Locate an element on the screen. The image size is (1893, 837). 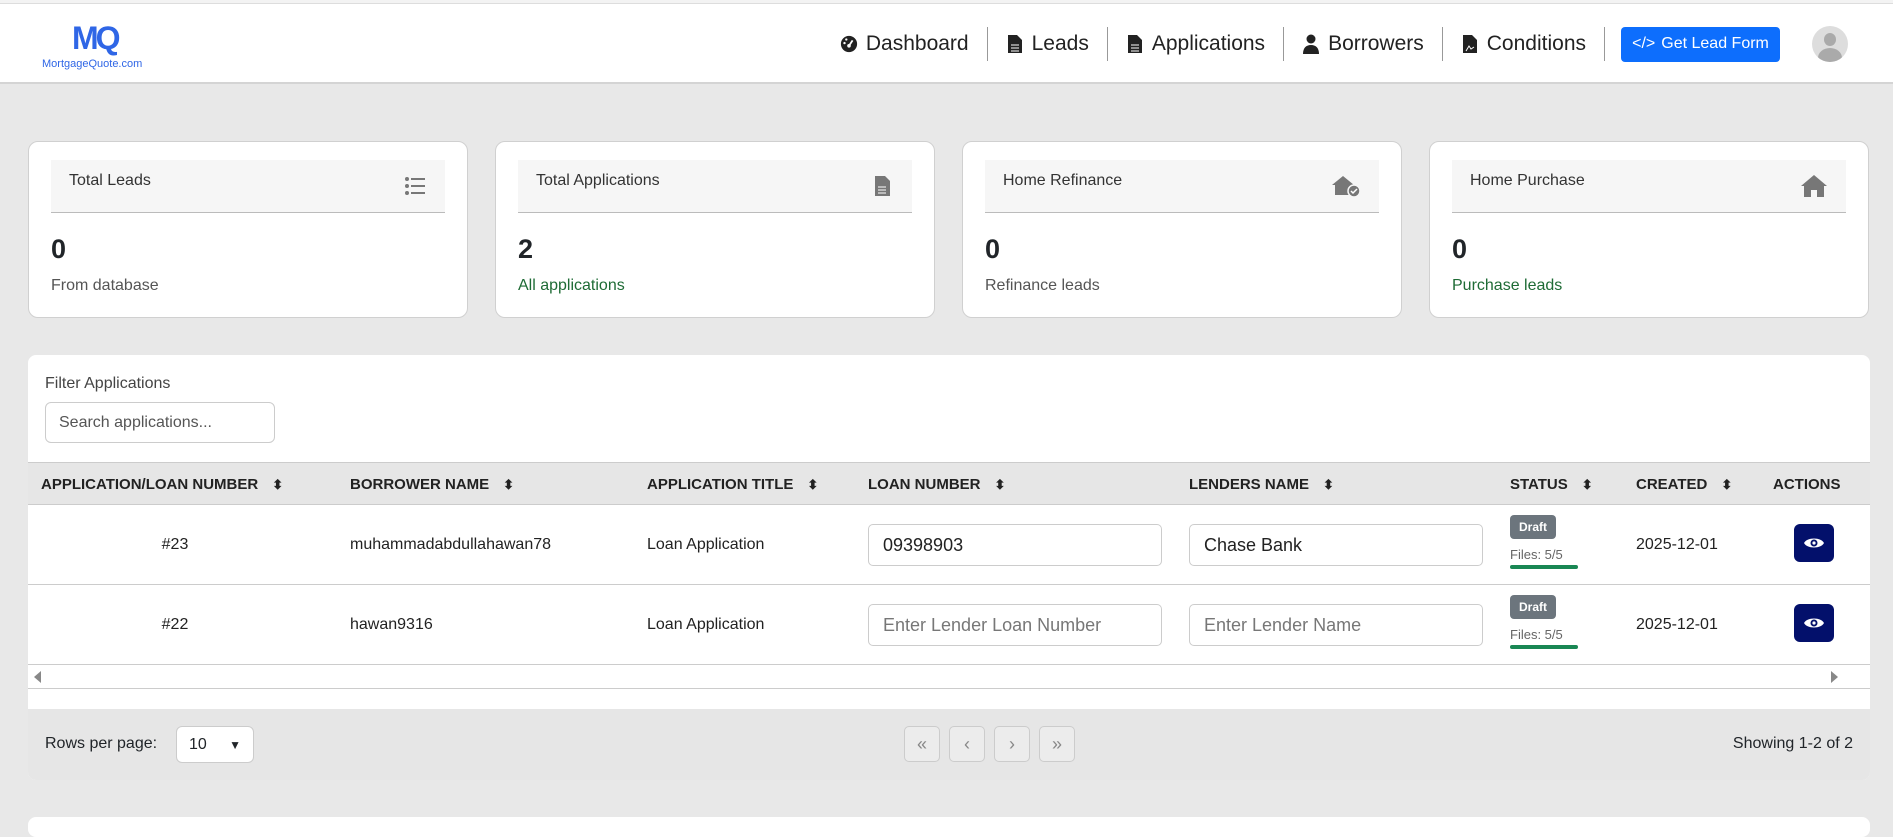
get-lead-form-button: </> Get Lead Form is located at coordinates (1700, 44).